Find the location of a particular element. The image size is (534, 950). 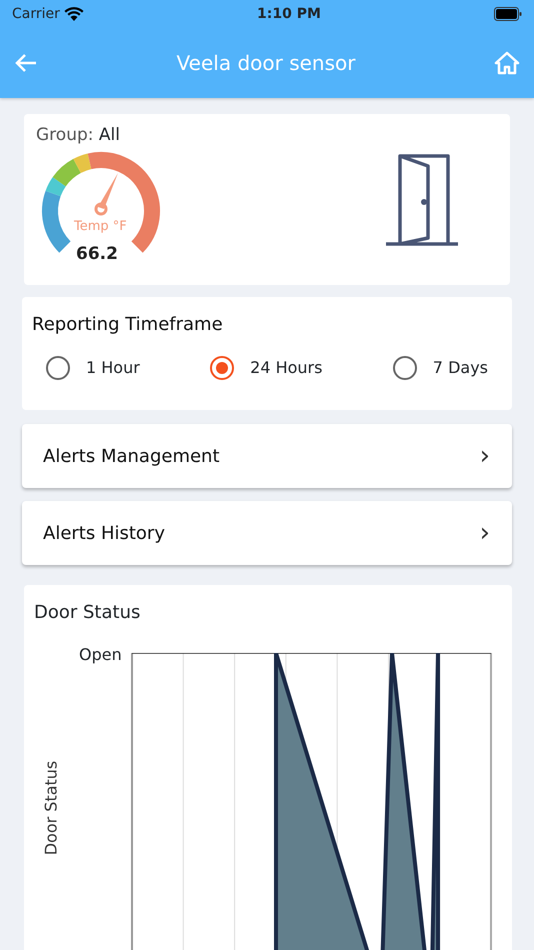

menu-label: Alerts History is located at coordinates (104, 534).